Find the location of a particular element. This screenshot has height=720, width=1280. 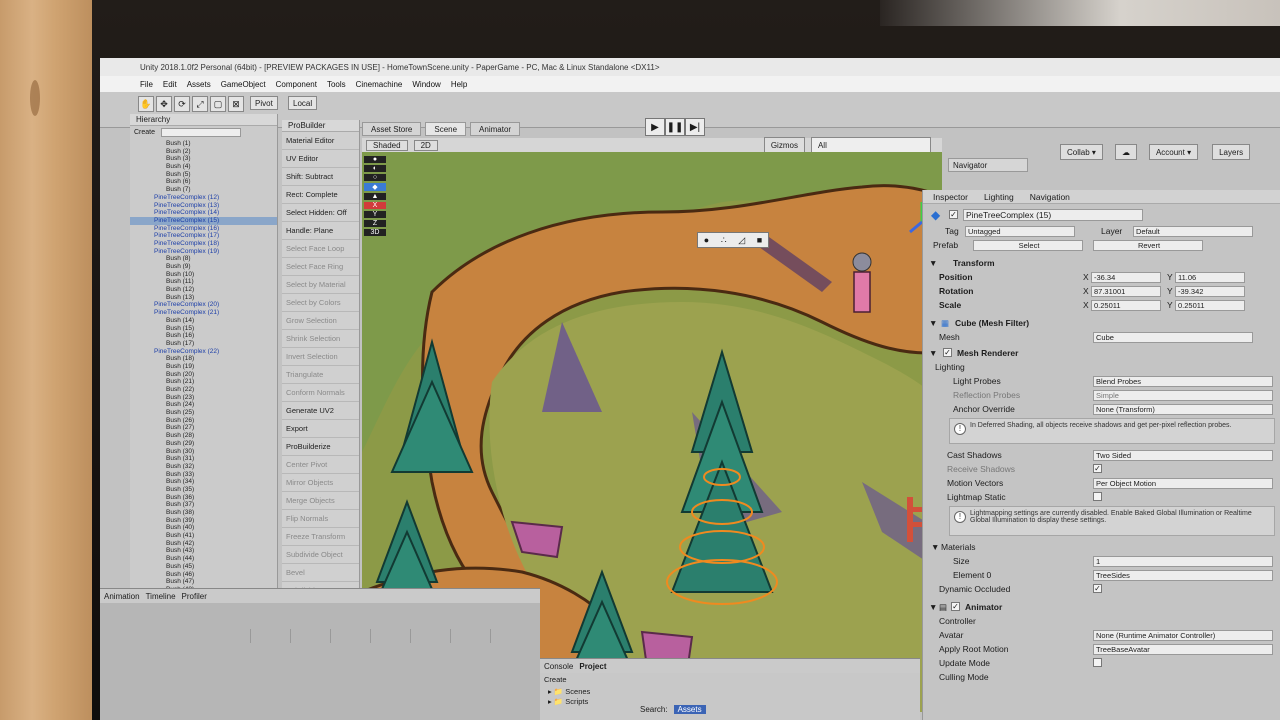

2d-toggle: 2D is located at coordinates (425, 145).